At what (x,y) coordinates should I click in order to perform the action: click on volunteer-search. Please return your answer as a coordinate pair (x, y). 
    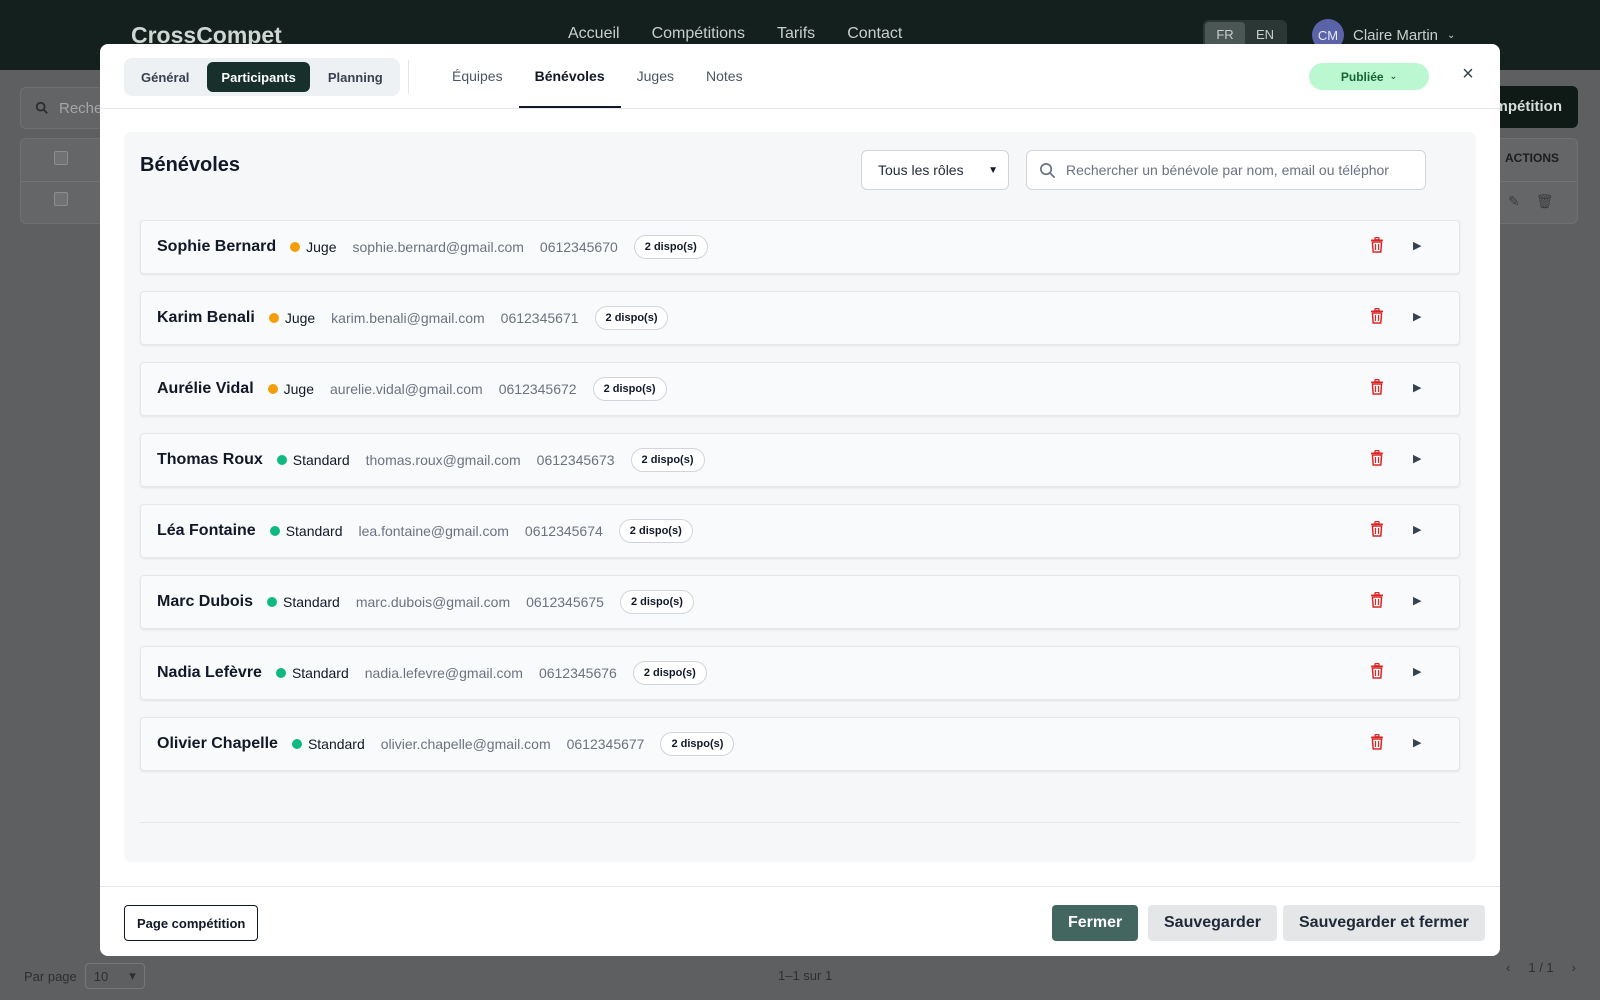
    Looking at the image, I should click on (1226, 170).